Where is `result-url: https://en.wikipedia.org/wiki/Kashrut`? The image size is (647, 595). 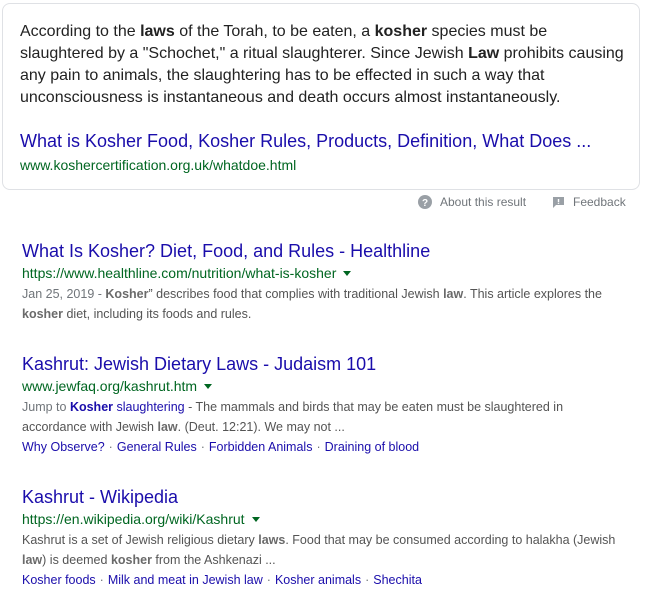 result-url: https://en.wikipedia.org/wiki/Kashrut is located at coordinates (133, 519).